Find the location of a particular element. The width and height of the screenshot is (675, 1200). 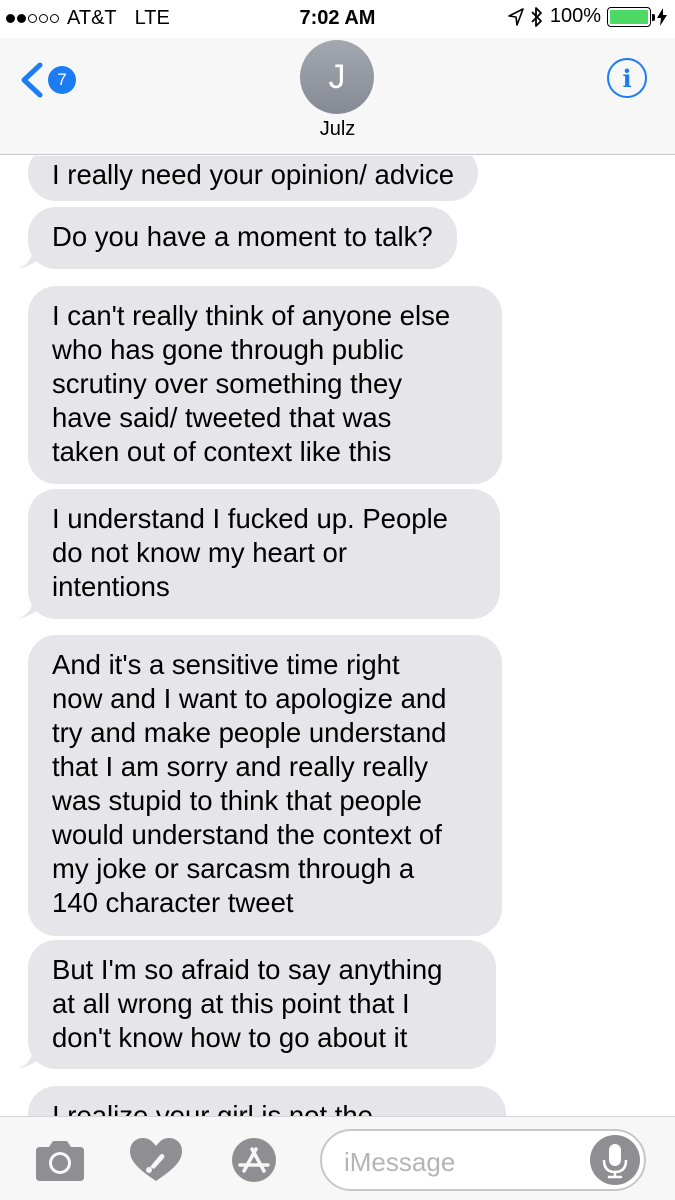

info-icon: i is located at coordinates (627, 78).